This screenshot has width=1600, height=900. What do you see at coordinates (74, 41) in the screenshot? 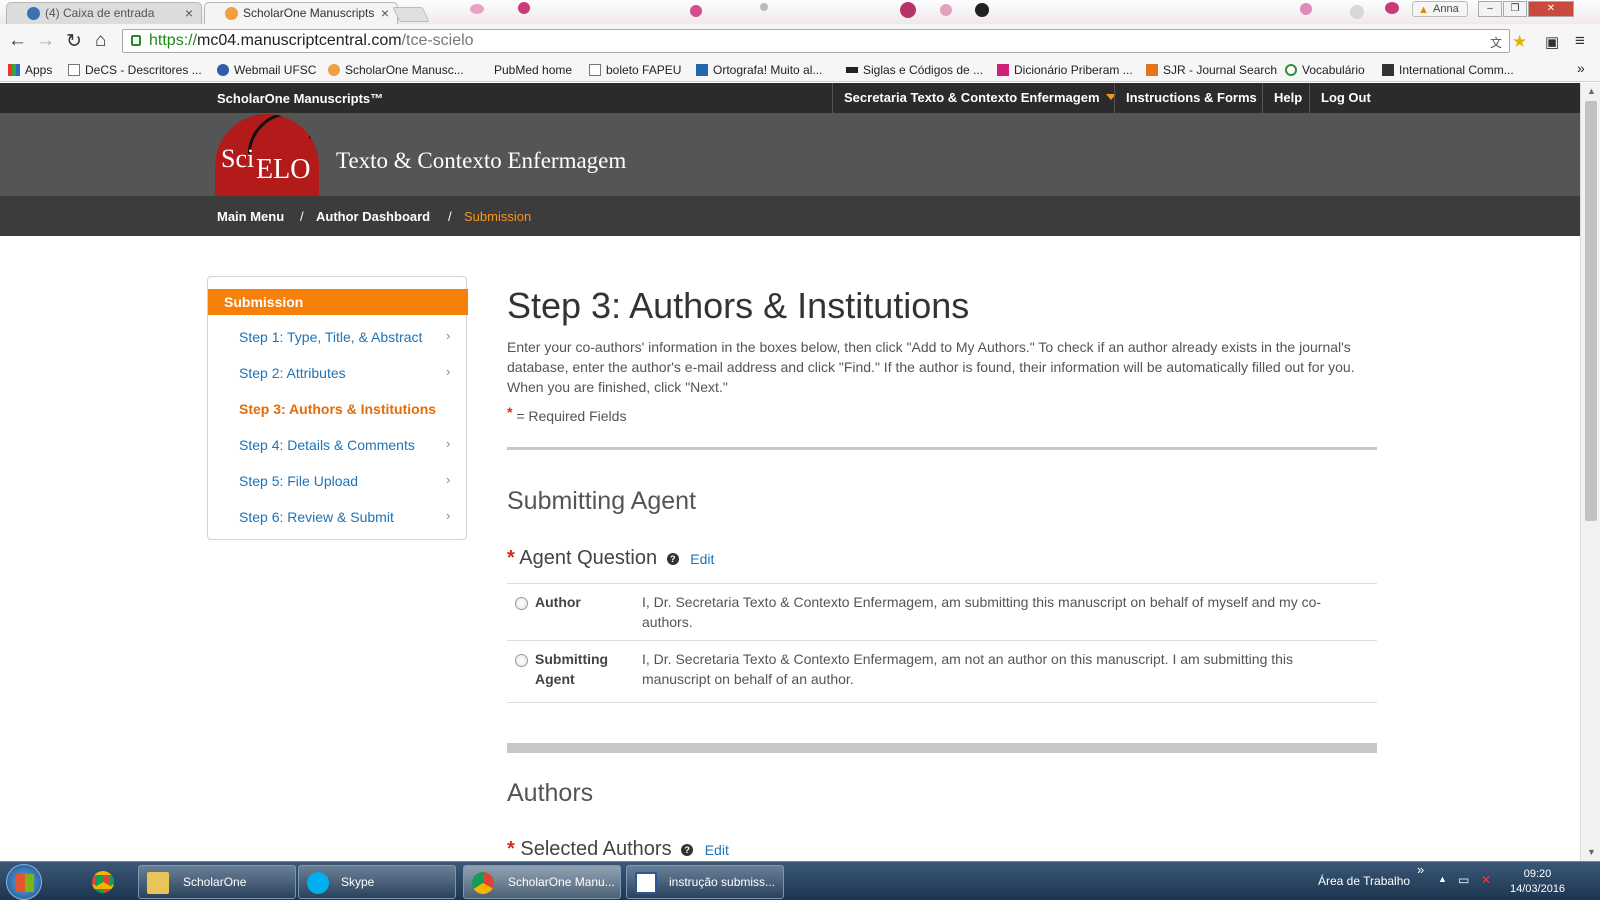
I see `reload-icon: ↻` at bounding box center [74, 41].